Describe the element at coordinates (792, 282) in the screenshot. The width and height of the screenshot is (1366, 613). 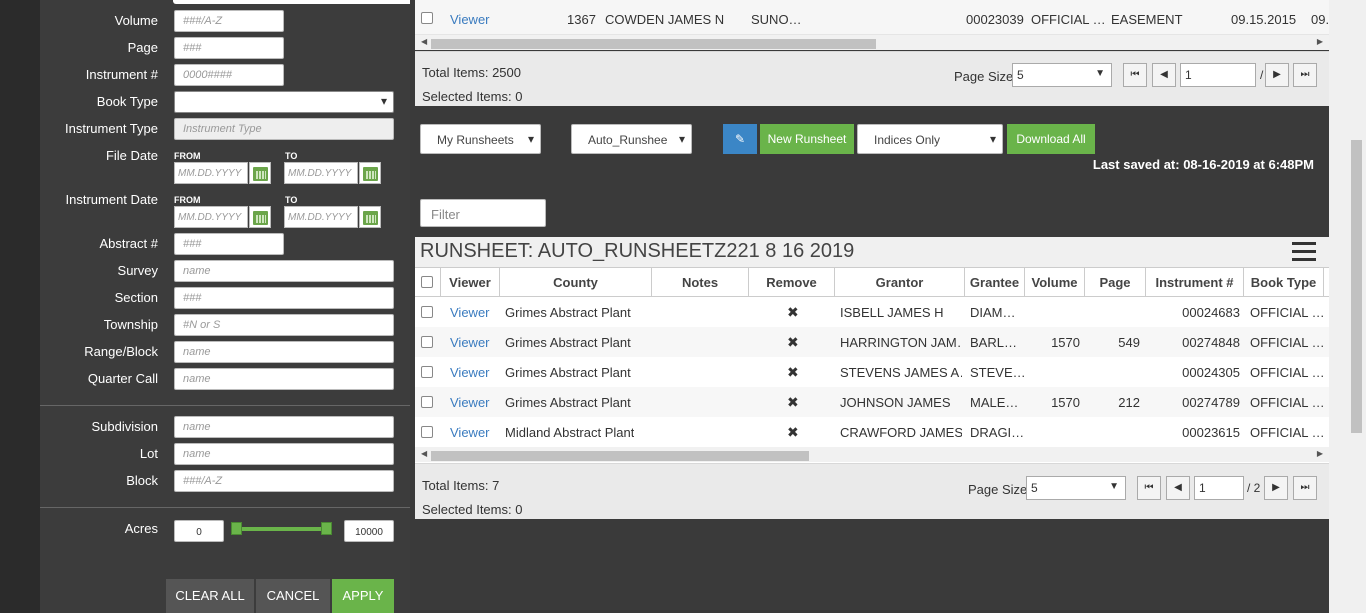
I see `column-header: Remove` at that location.